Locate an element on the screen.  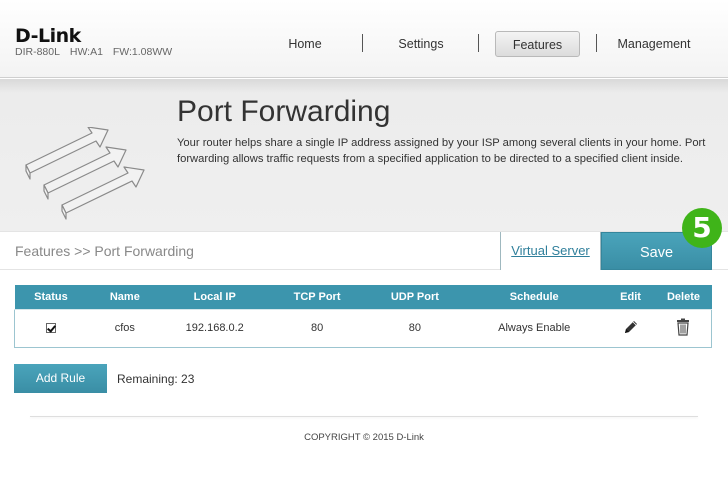
hw-version: HW:A1 is located at coordinates (86, 52).